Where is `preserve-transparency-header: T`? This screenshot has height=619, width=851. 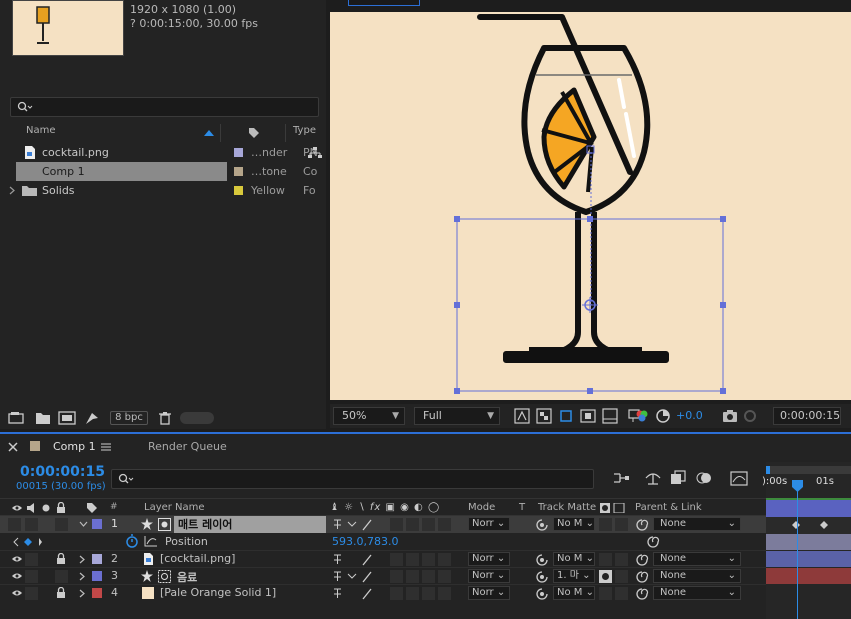 preserve-transparency-header: T is located at coordinates (522, 507).